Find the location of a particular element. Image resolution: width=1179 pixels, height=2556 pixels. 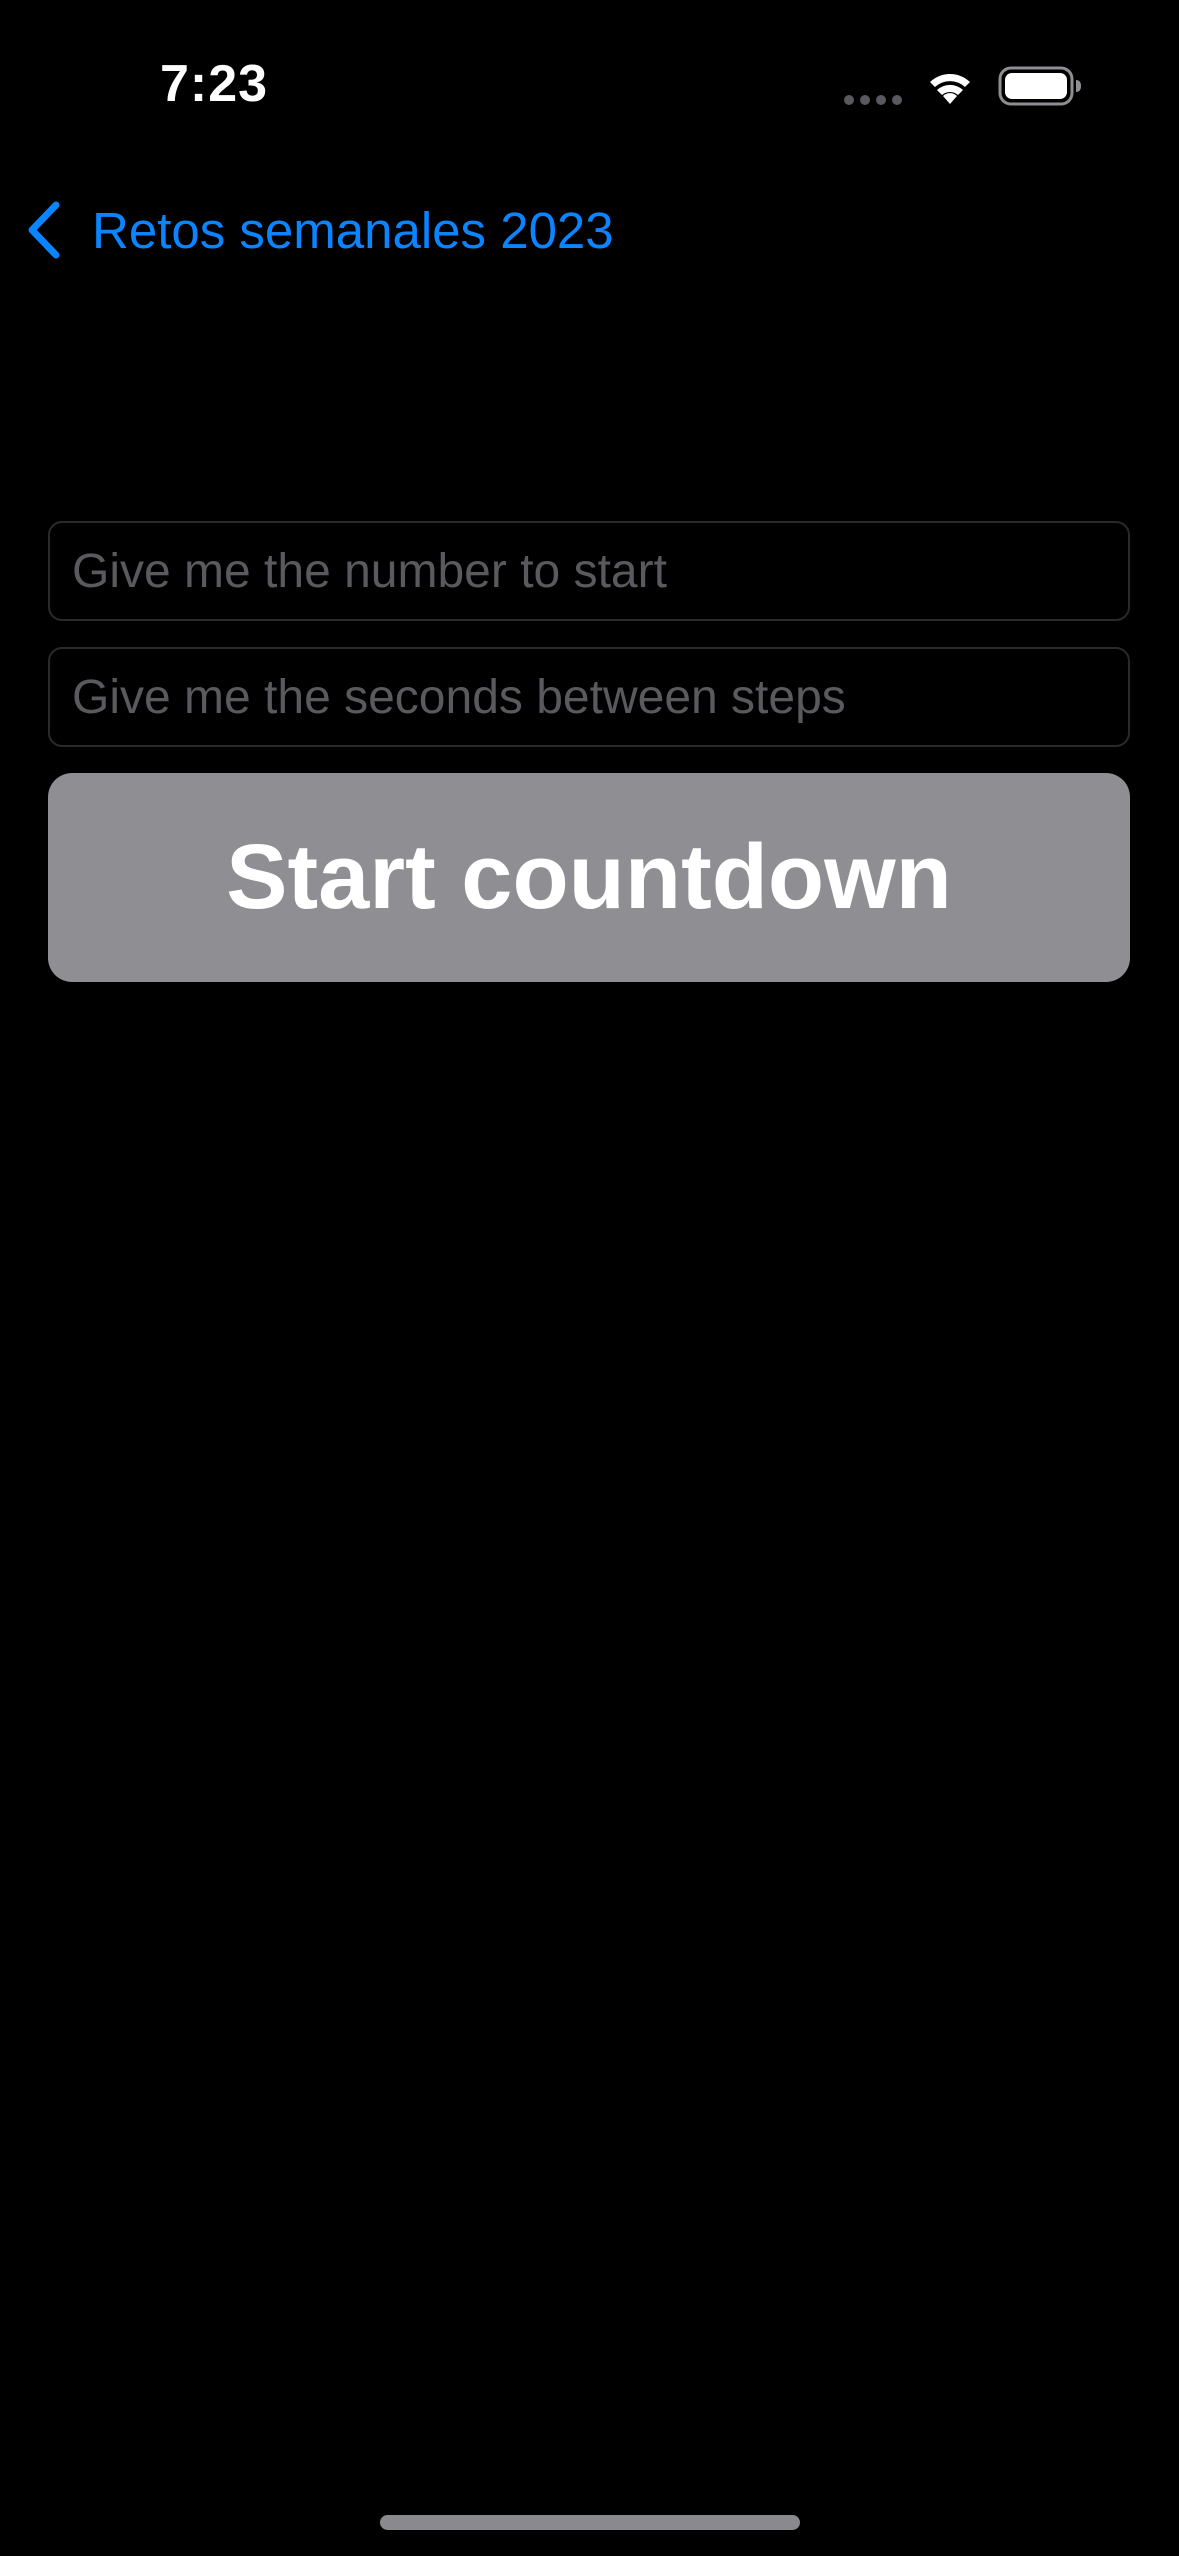

back-button: Retos semanales 2023 is located at coordinates (318, 230).